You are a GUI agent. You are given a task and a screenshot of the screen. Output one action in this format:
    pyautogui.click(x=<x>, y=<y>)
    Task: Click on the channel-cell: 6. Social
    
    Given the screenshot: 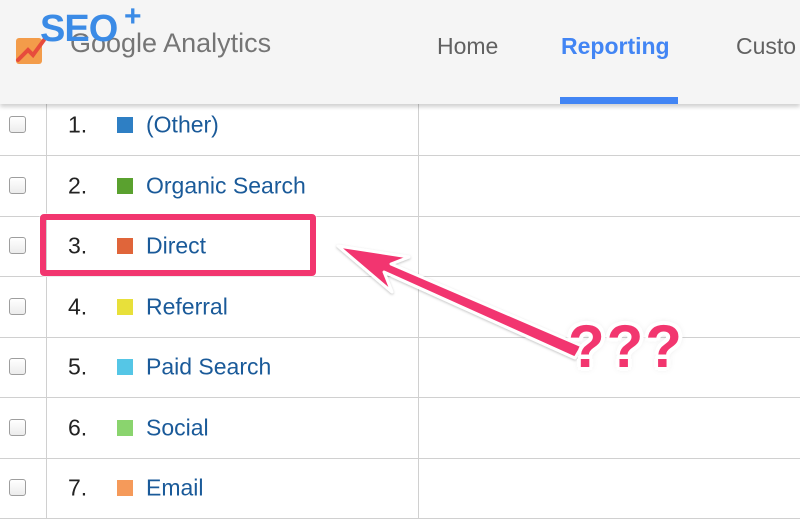 What is the action you would take?
    pyautogui.click(x=232, y=427)
    